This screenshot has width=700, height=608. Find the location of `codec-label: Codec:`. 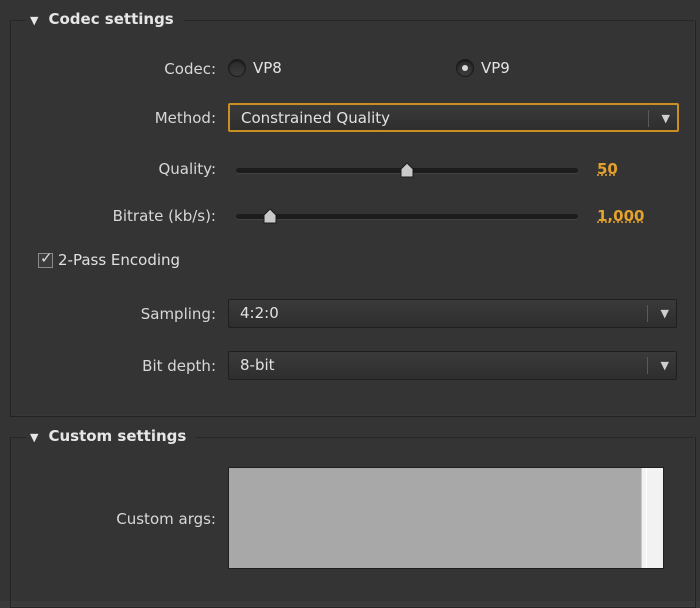

codec-label: Codec: is located at coordinates (190, 69).